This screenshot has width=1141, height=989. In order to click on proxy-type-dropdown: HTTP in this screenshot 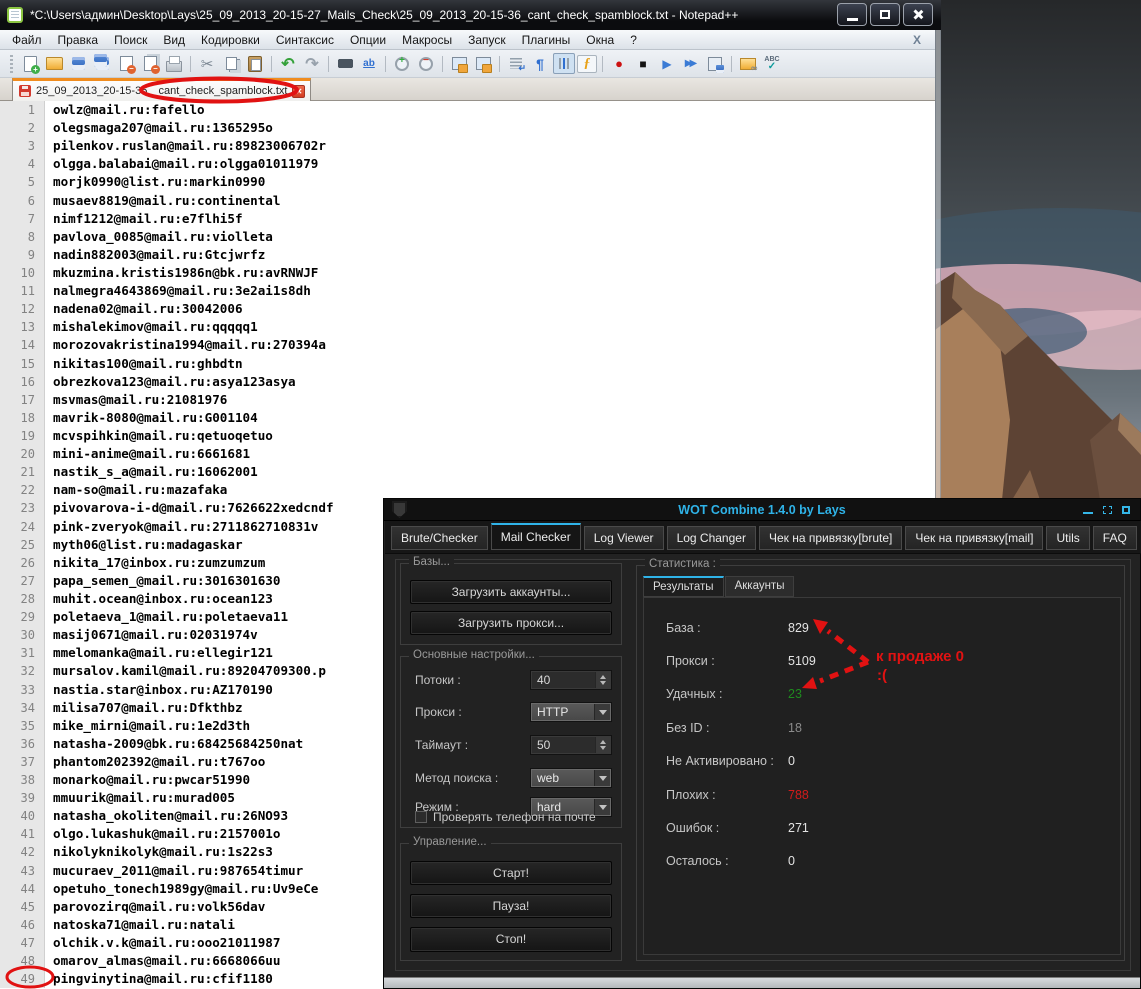, I will do `click(571, 712)`.